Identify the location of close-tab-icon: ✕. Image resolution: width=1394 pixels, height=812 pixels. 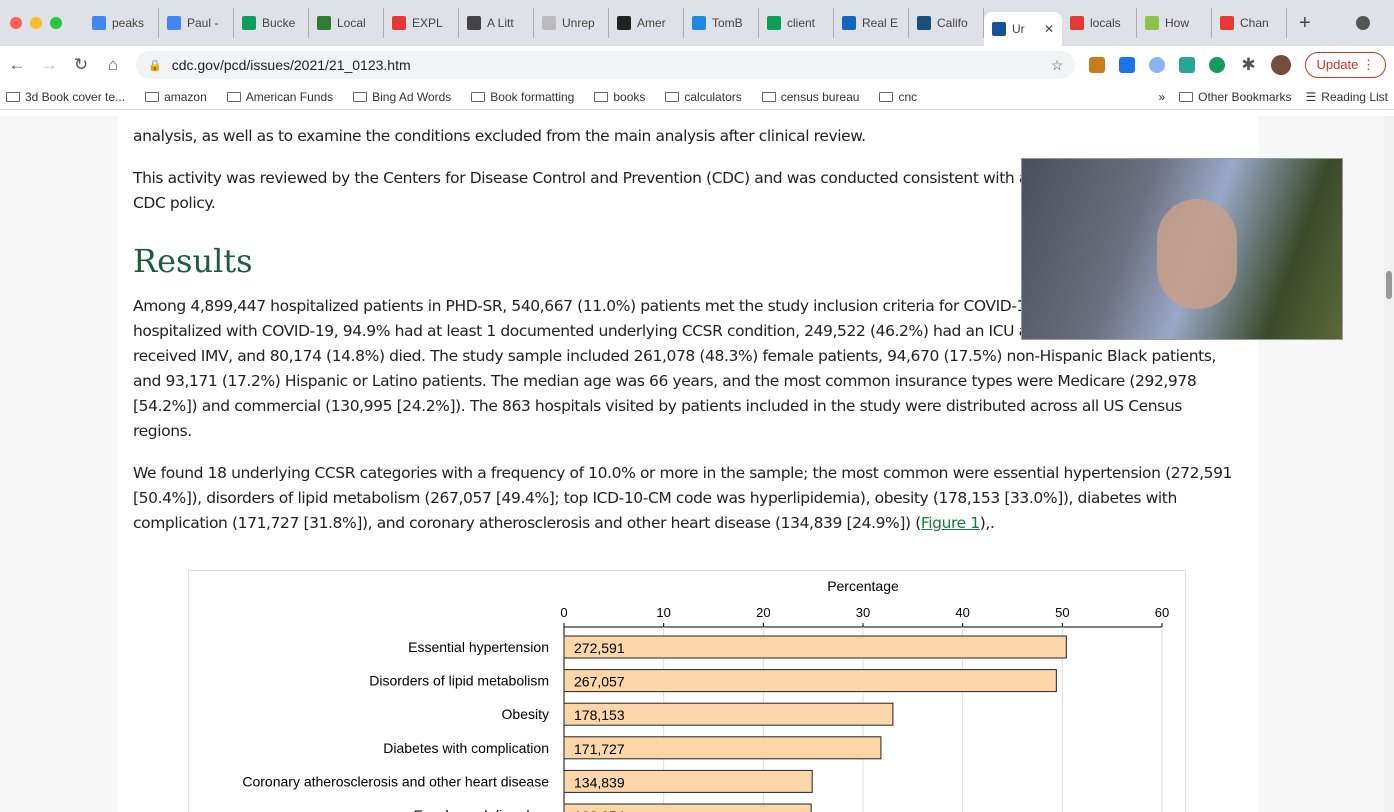
(1049, 29).